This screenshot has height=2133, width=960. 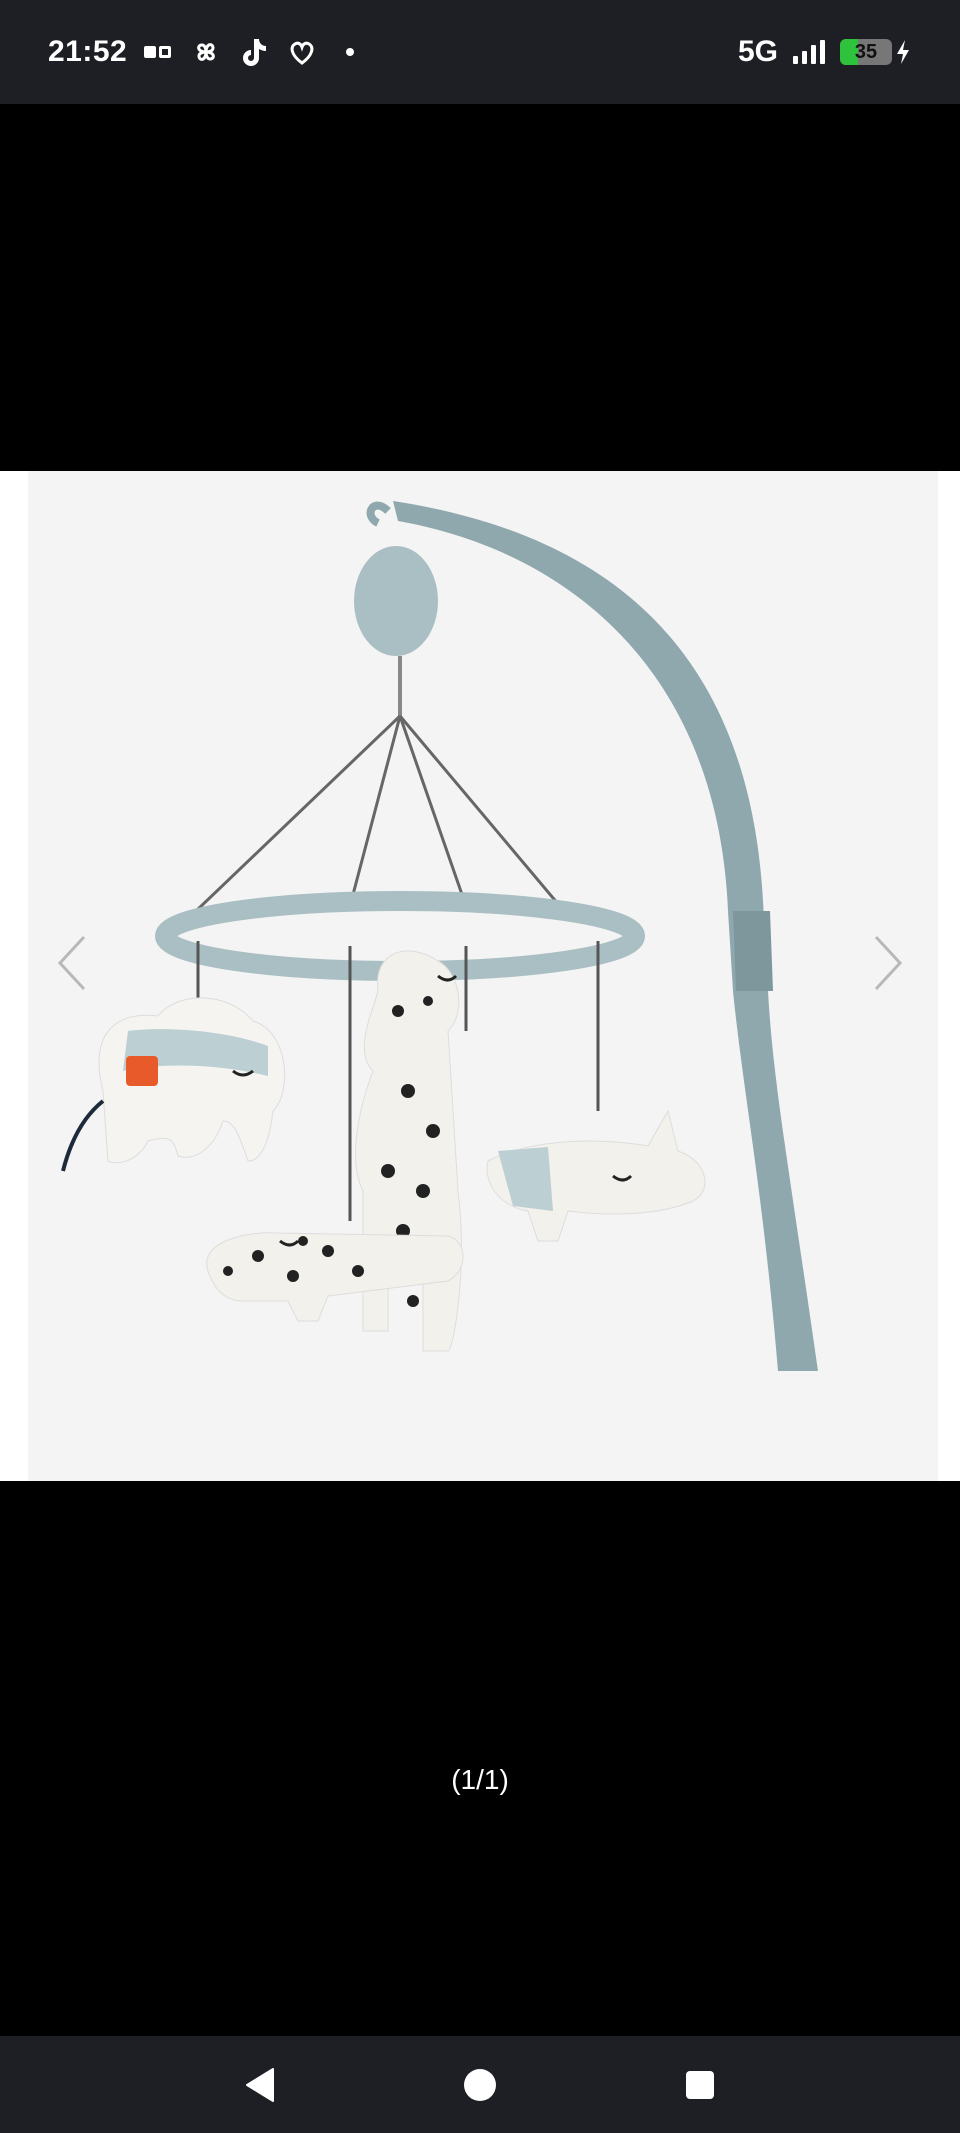 What do you see at coordinates (88, 51) in the screenshot?
I see `clock: 21:52` at bounding box center [88, 51].